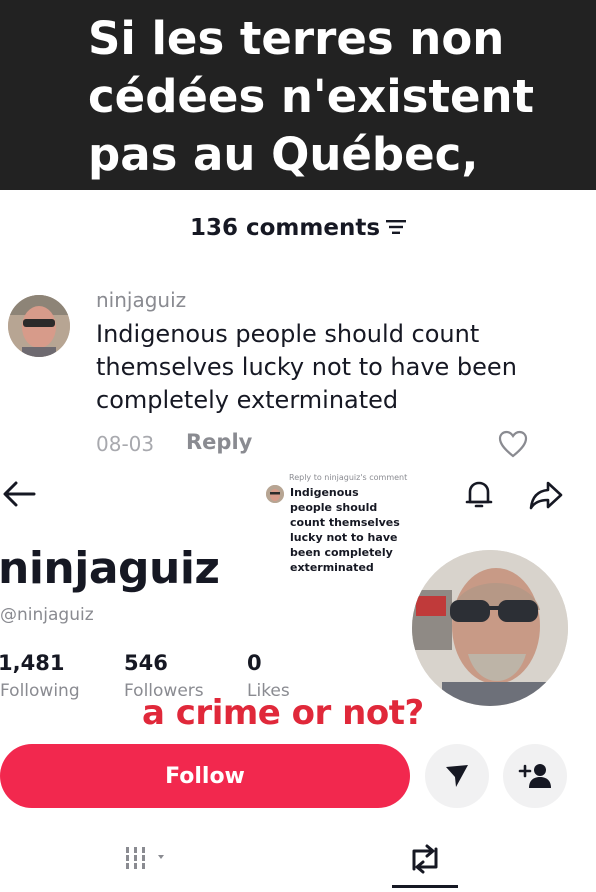 Image resolution: width=596 pixels, height=892 pixels. What do you see at coordinates (19, 494) in the screenshot?
I see `back-arrow-icon` at bounding box center [19, 494].